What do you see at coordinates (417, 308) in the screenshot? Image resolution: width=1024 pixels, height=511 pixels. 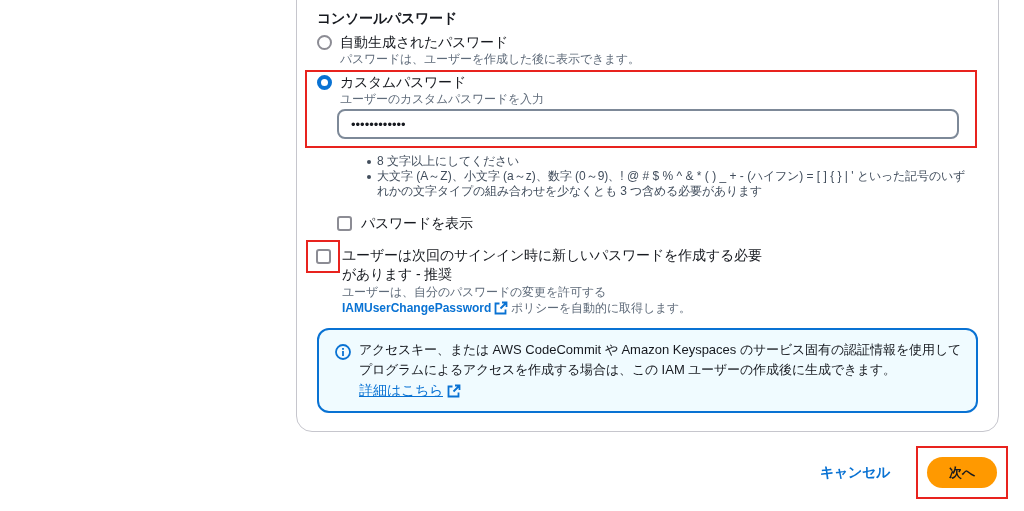 I see `policy-link: IAMUserChangePassword` at bounding box center [417, 308].